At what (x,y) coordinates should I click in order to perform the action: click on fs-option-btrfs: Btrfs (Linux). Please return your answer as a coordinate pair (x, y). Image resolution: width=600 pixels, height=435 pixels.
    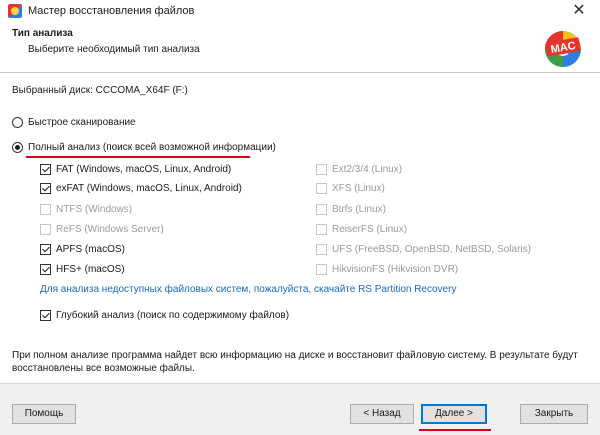
    Looking at the image, I should click on (351, 209).